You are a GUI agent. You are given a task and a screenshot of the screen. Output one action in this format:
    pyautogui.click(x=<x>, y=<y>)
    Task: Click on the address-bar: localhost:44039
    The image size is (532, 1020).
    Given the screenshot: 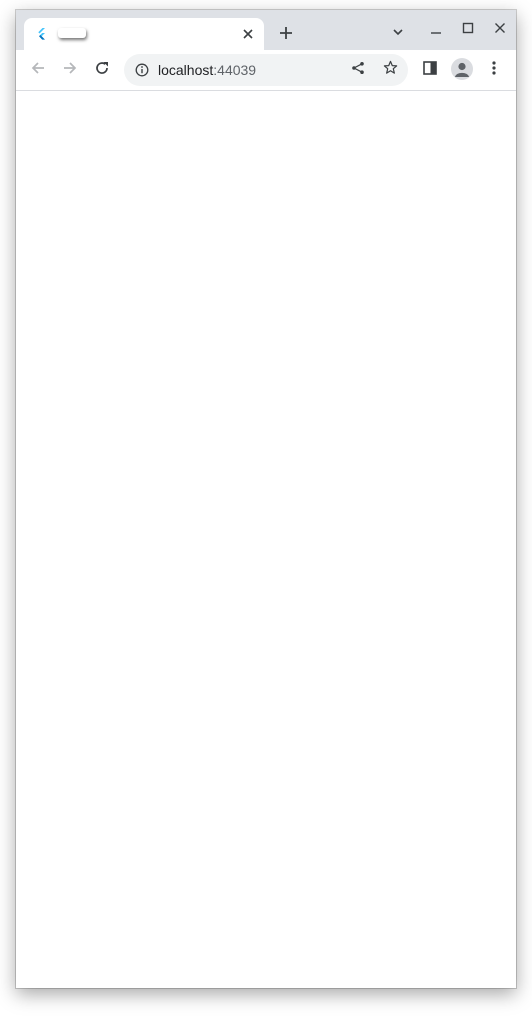 What is the action you would take?
    pyautogui.click(x=266, y=70)
    